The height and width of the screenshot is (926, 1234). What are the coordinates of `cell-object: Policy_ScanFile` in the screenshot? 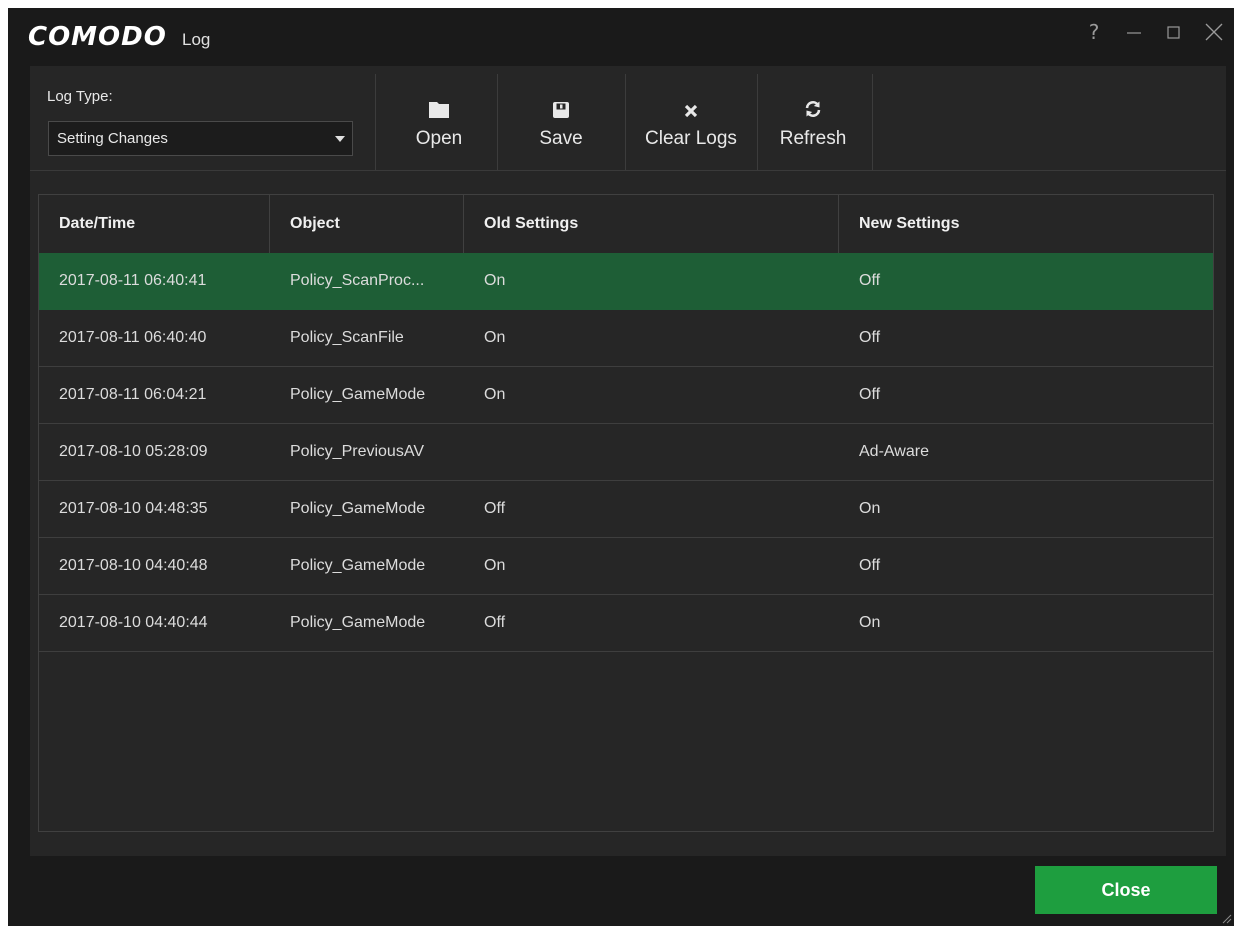 It's located at (347, 337).